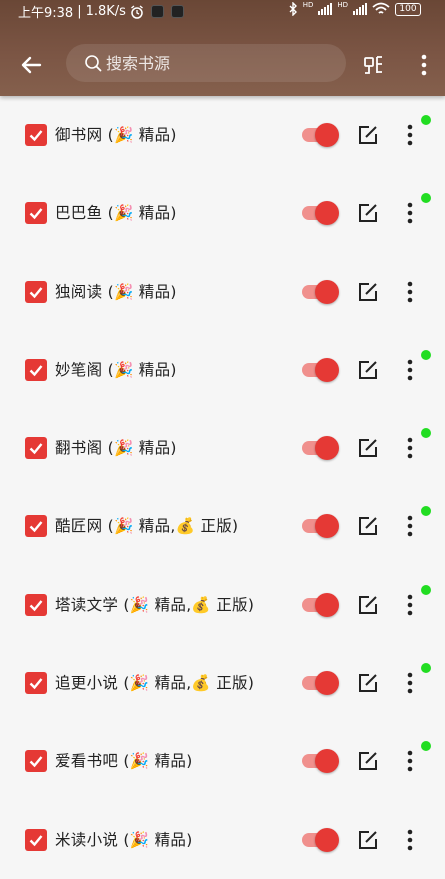  What do you see at coordinates (222, 135) in the screenshot?
I see `source-row: 御书网 (🎉 精品)` at bounding box center [222, 135].